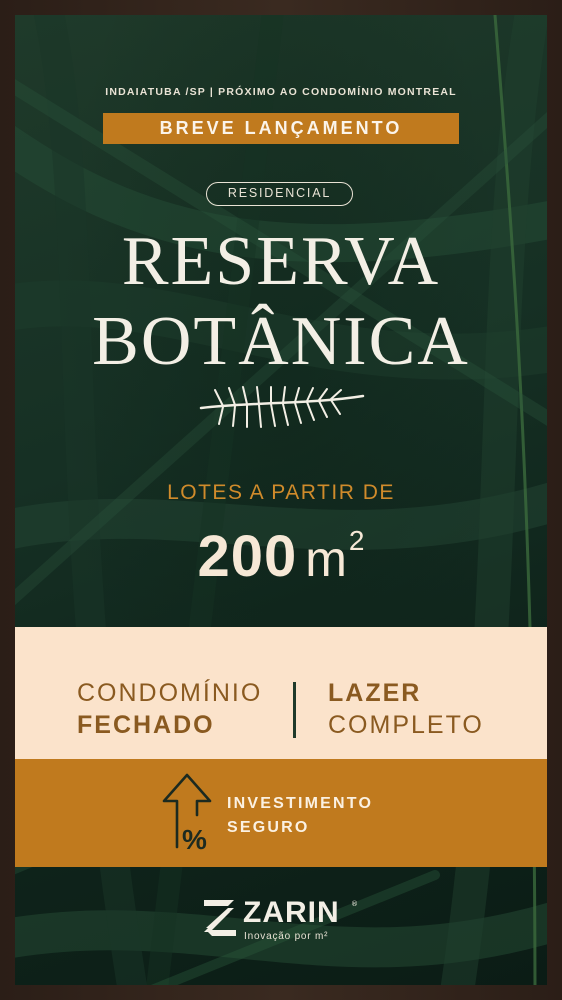  Describe the element at coordinates (406, 709) in the screenshot. I see `feature-lazer: LAZER COMPLETO` at that location.